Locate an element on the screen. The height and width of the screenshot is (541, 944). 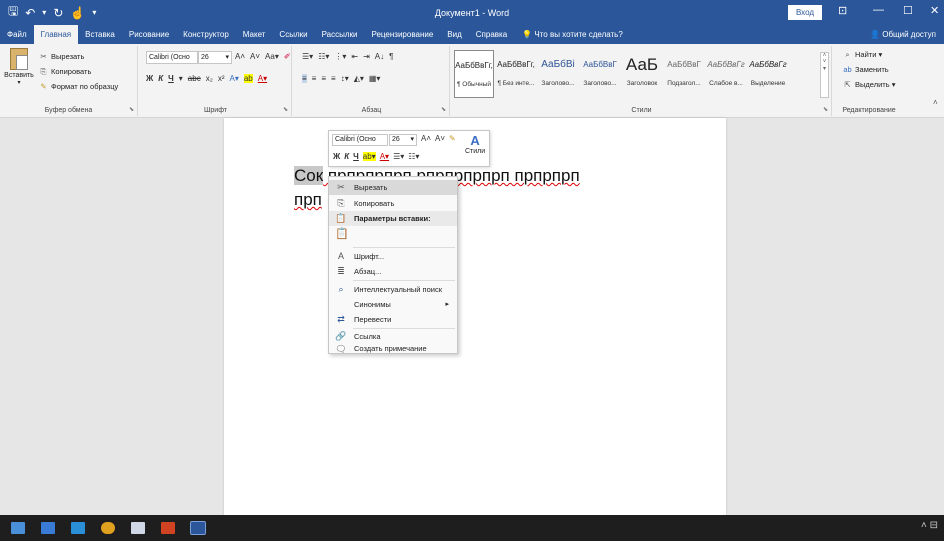
document-text: прп is located at coordinates (308, 199).